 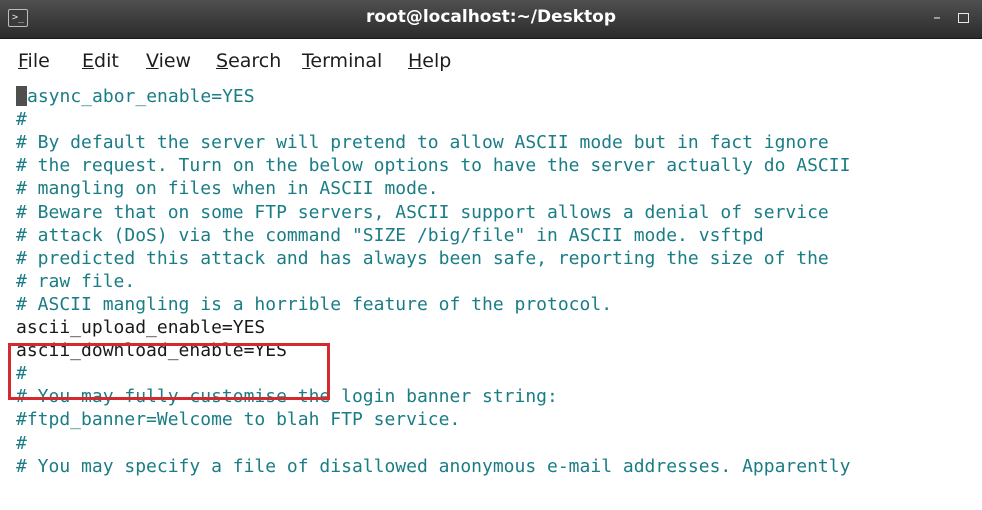 I want to click on menu-edit-accel: E, so click(x=88, y=61).